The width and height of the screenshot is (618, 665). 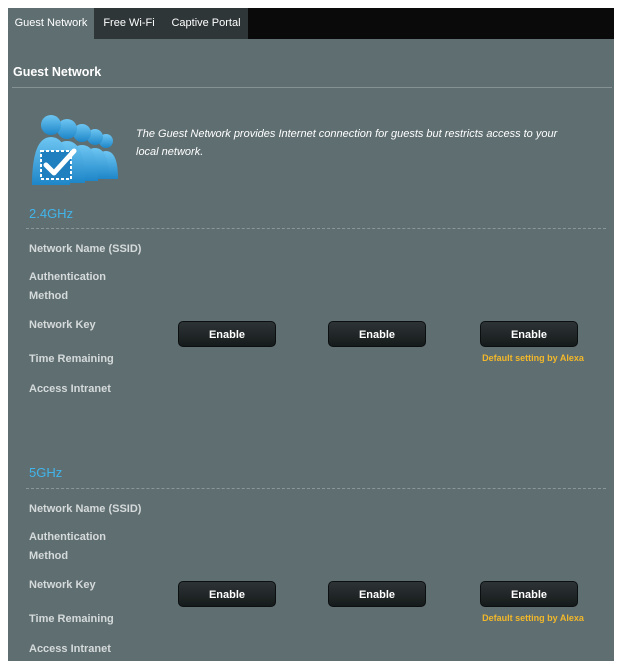 I want to click on tab-guest-network: Guest Network, so click(x=51, y=23).